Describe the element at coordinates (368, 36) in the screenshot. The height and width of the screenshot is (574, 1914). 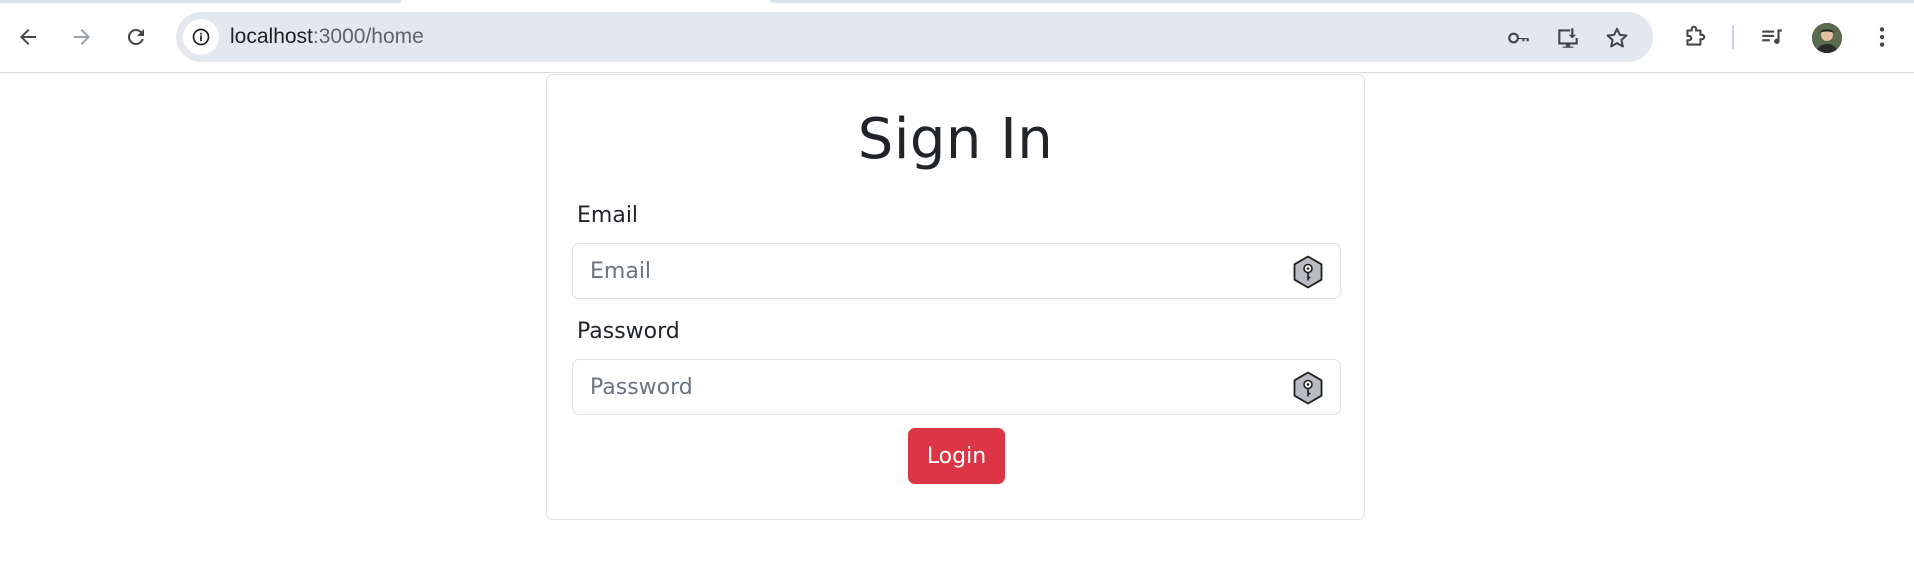
I see `url-path: :3000/home` at that location.